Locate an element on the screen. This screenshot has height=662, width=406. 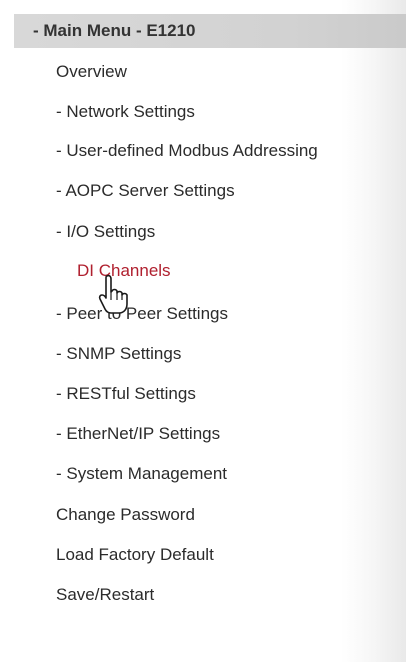
main-menu-header-label: - Main Menu - E1210 is located at coordinates (114, 30).